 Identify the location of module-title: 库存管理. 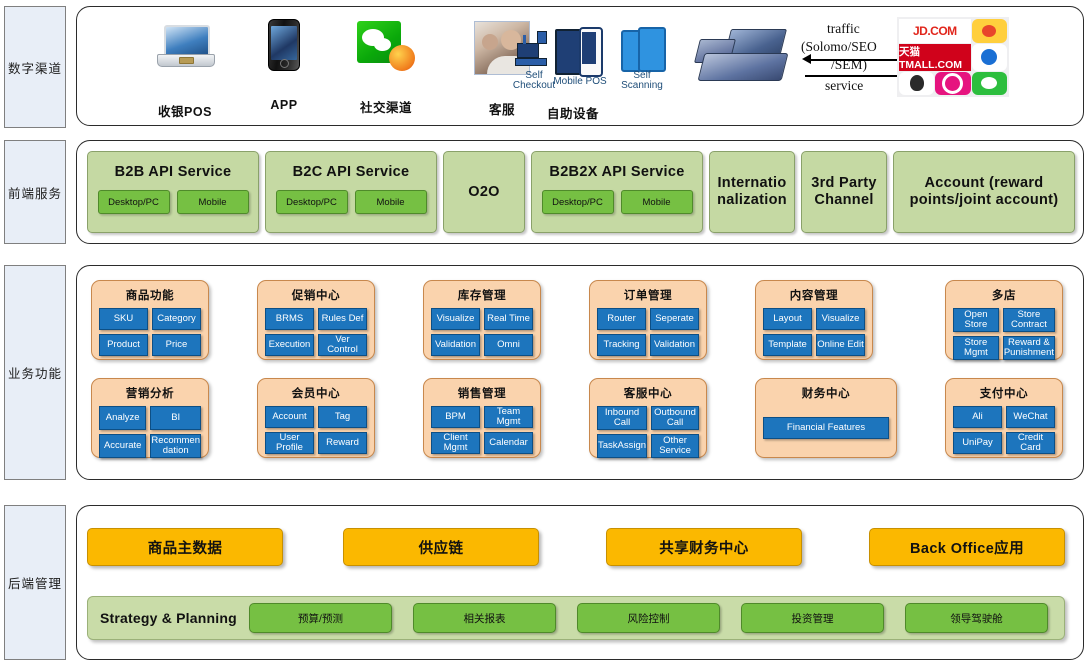
(482, 296).